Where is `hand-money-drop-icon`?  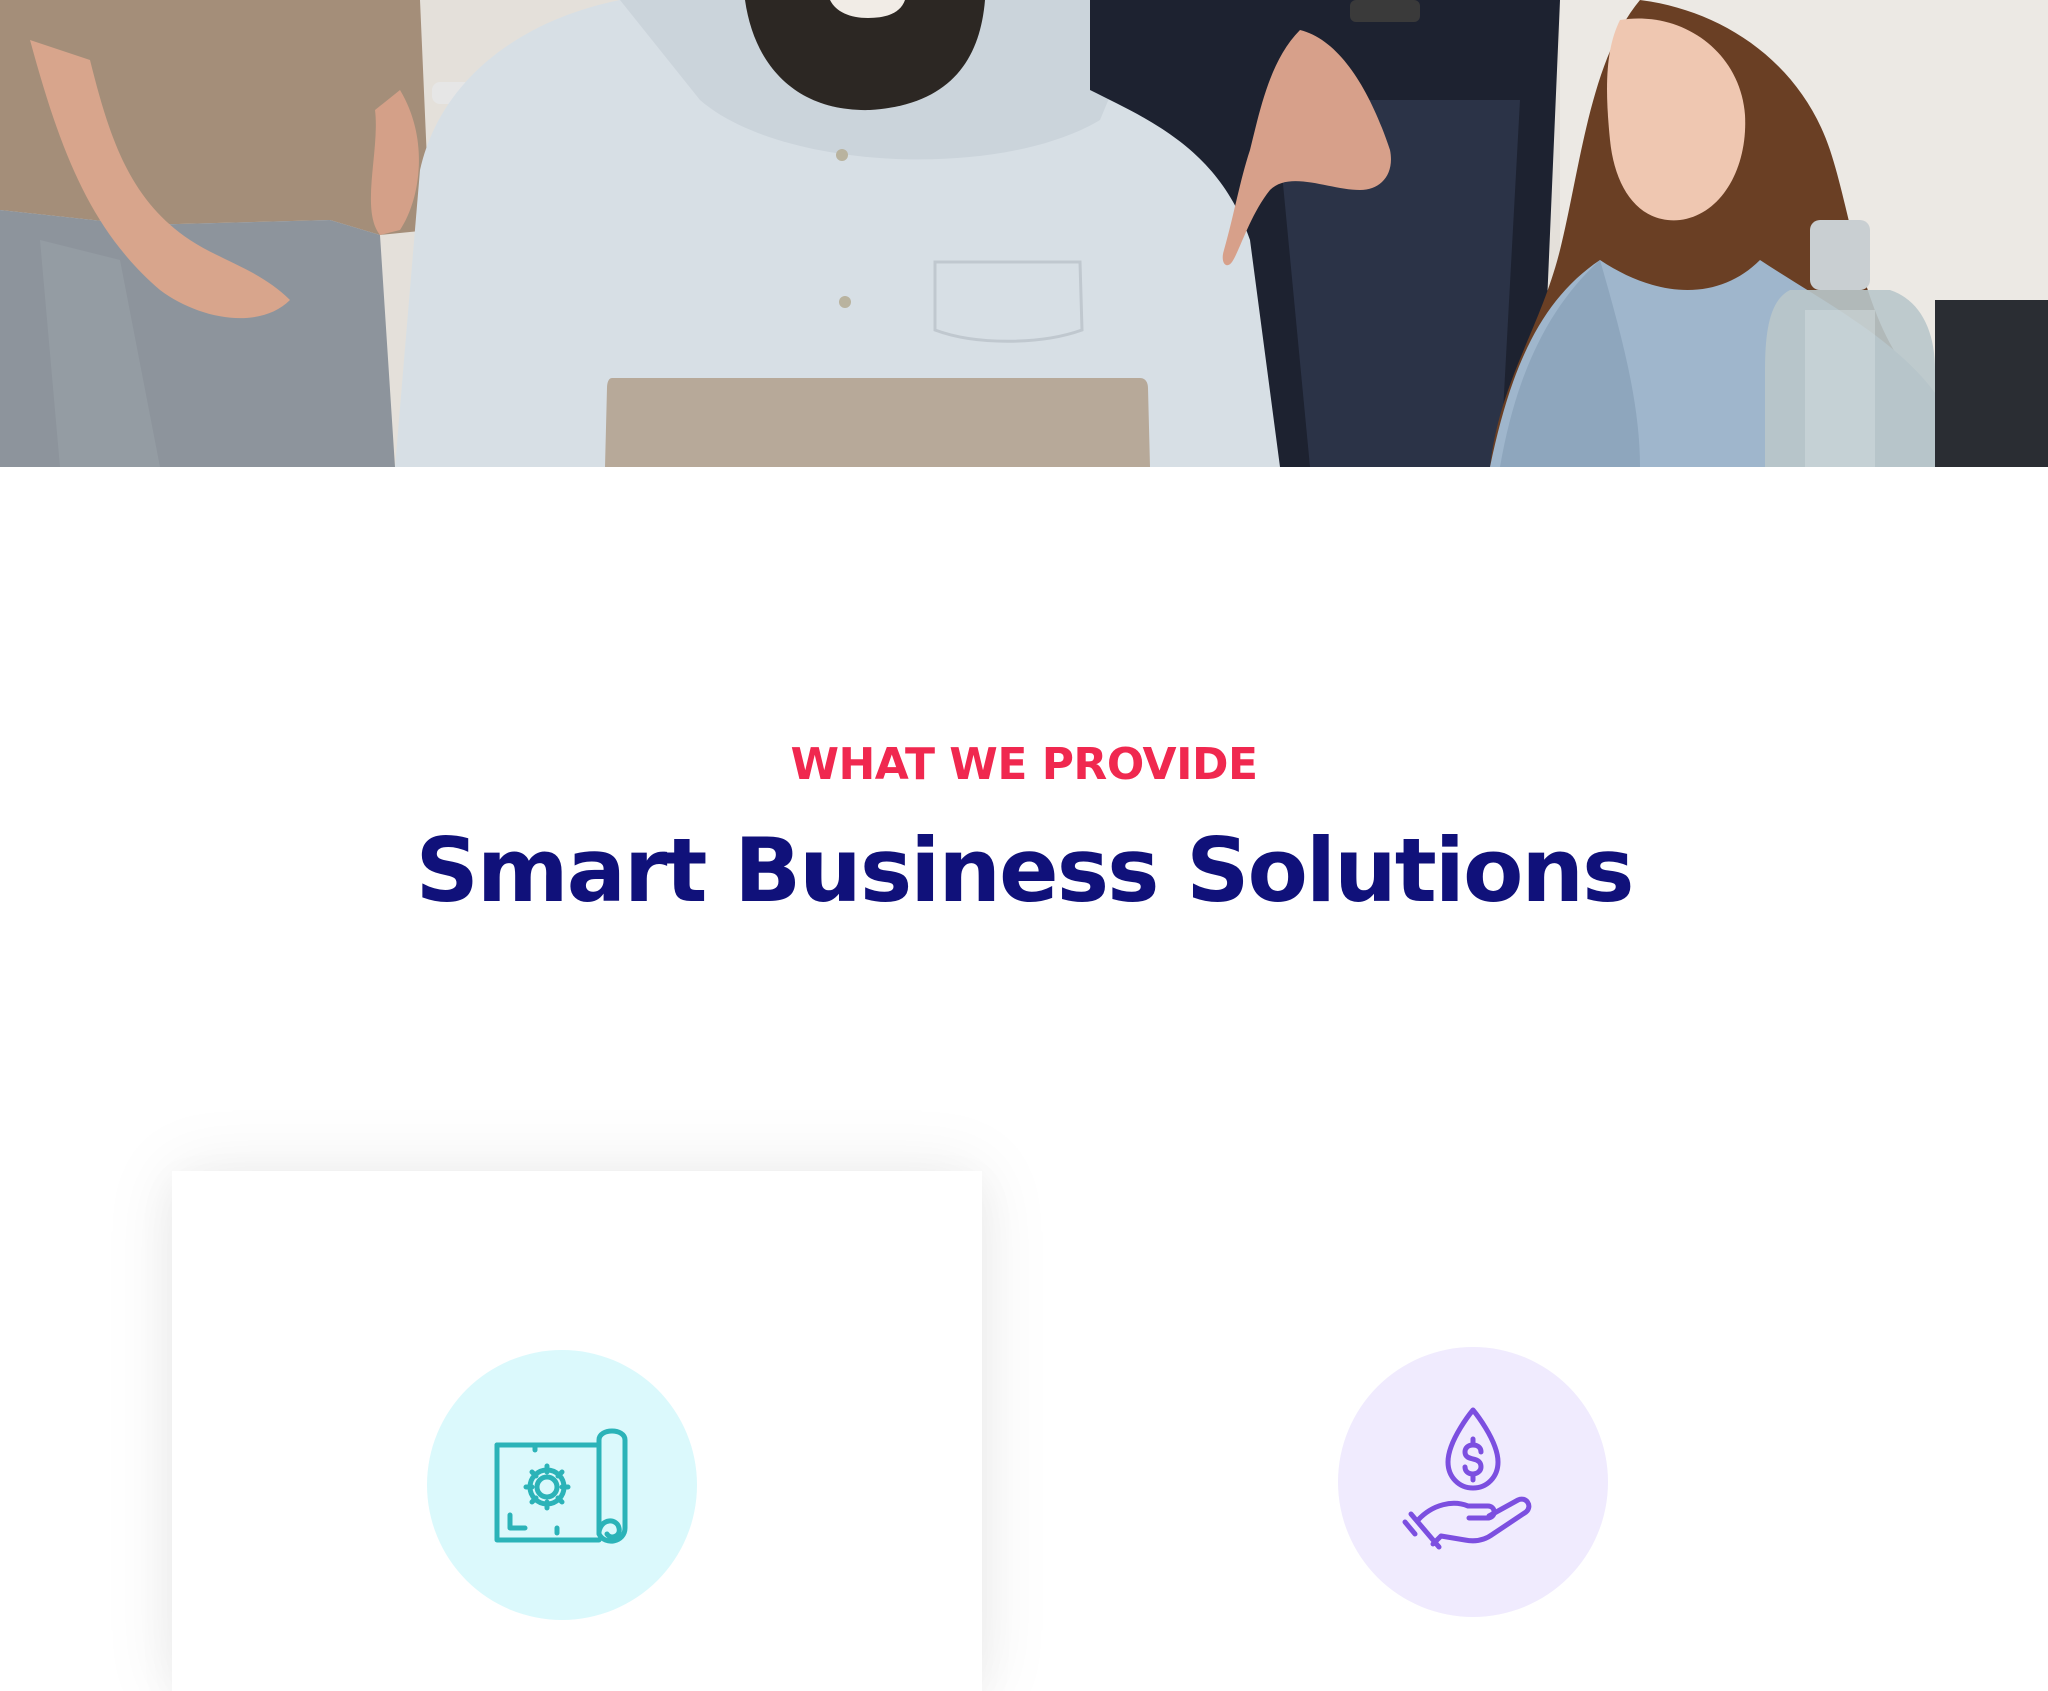
hand-money-drop-icon is located at coordinates (1467, 1478).